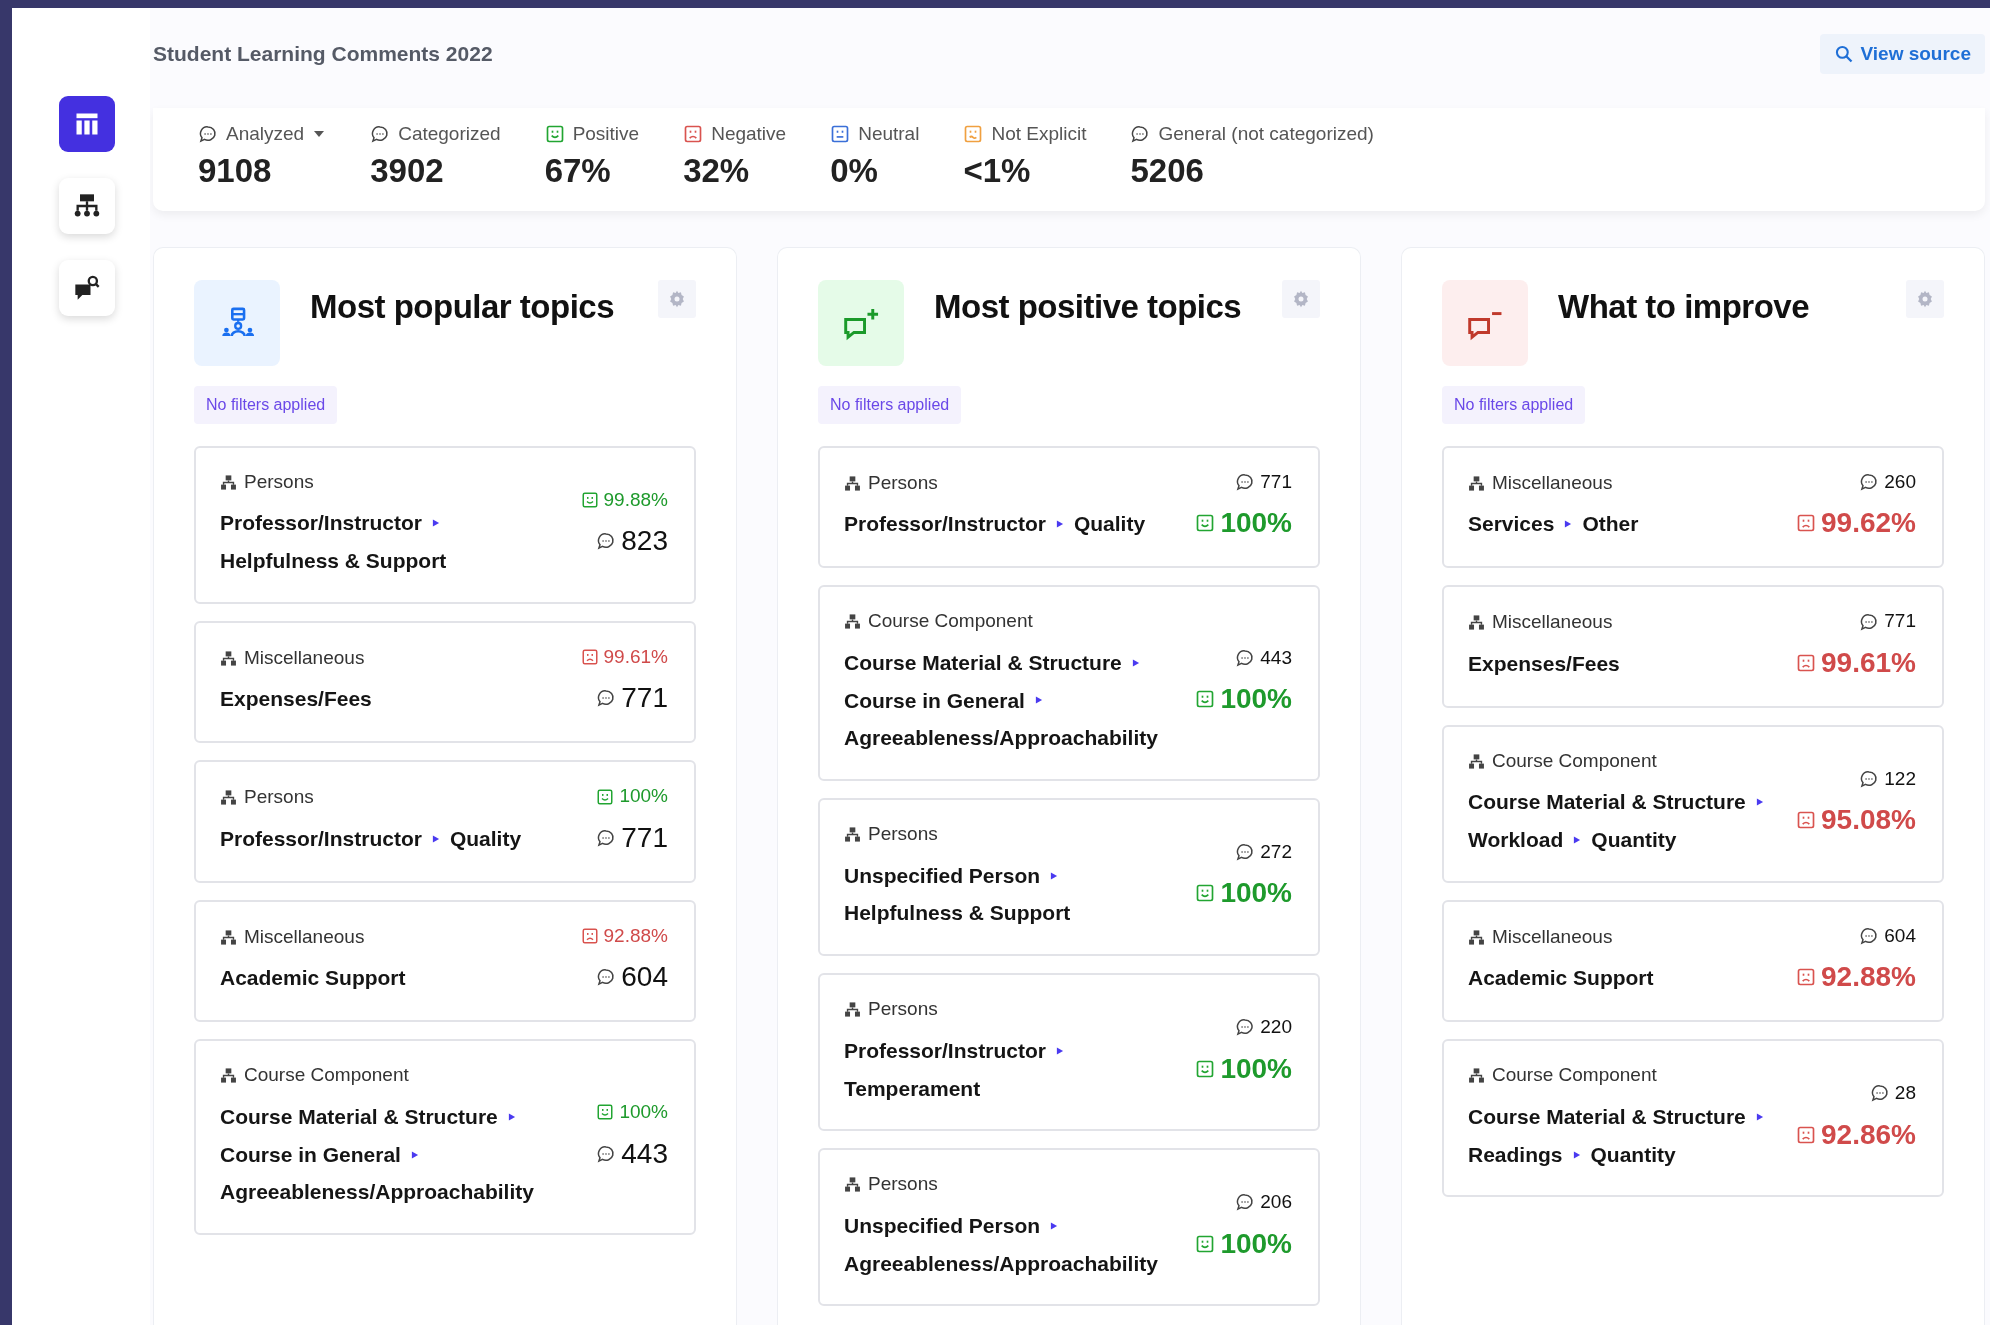  What do you see at coordinates (942, 1225) in the screenshot?
I see `topic-path: Unspecified Person` at bounding box center [942, 1225].